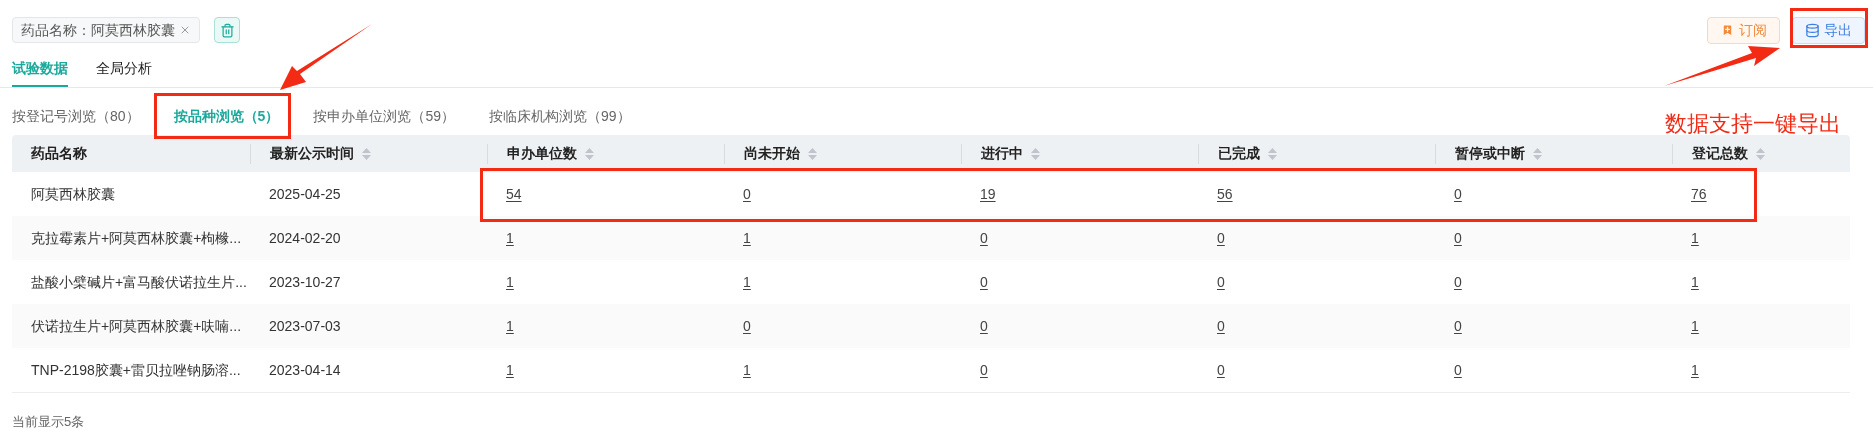 The width and height of the screenshot is (1873, 430). What do you see at coordinates (514, 194) in the screenshot?
I see `count-link: 54` at bounding box center [514, 194].